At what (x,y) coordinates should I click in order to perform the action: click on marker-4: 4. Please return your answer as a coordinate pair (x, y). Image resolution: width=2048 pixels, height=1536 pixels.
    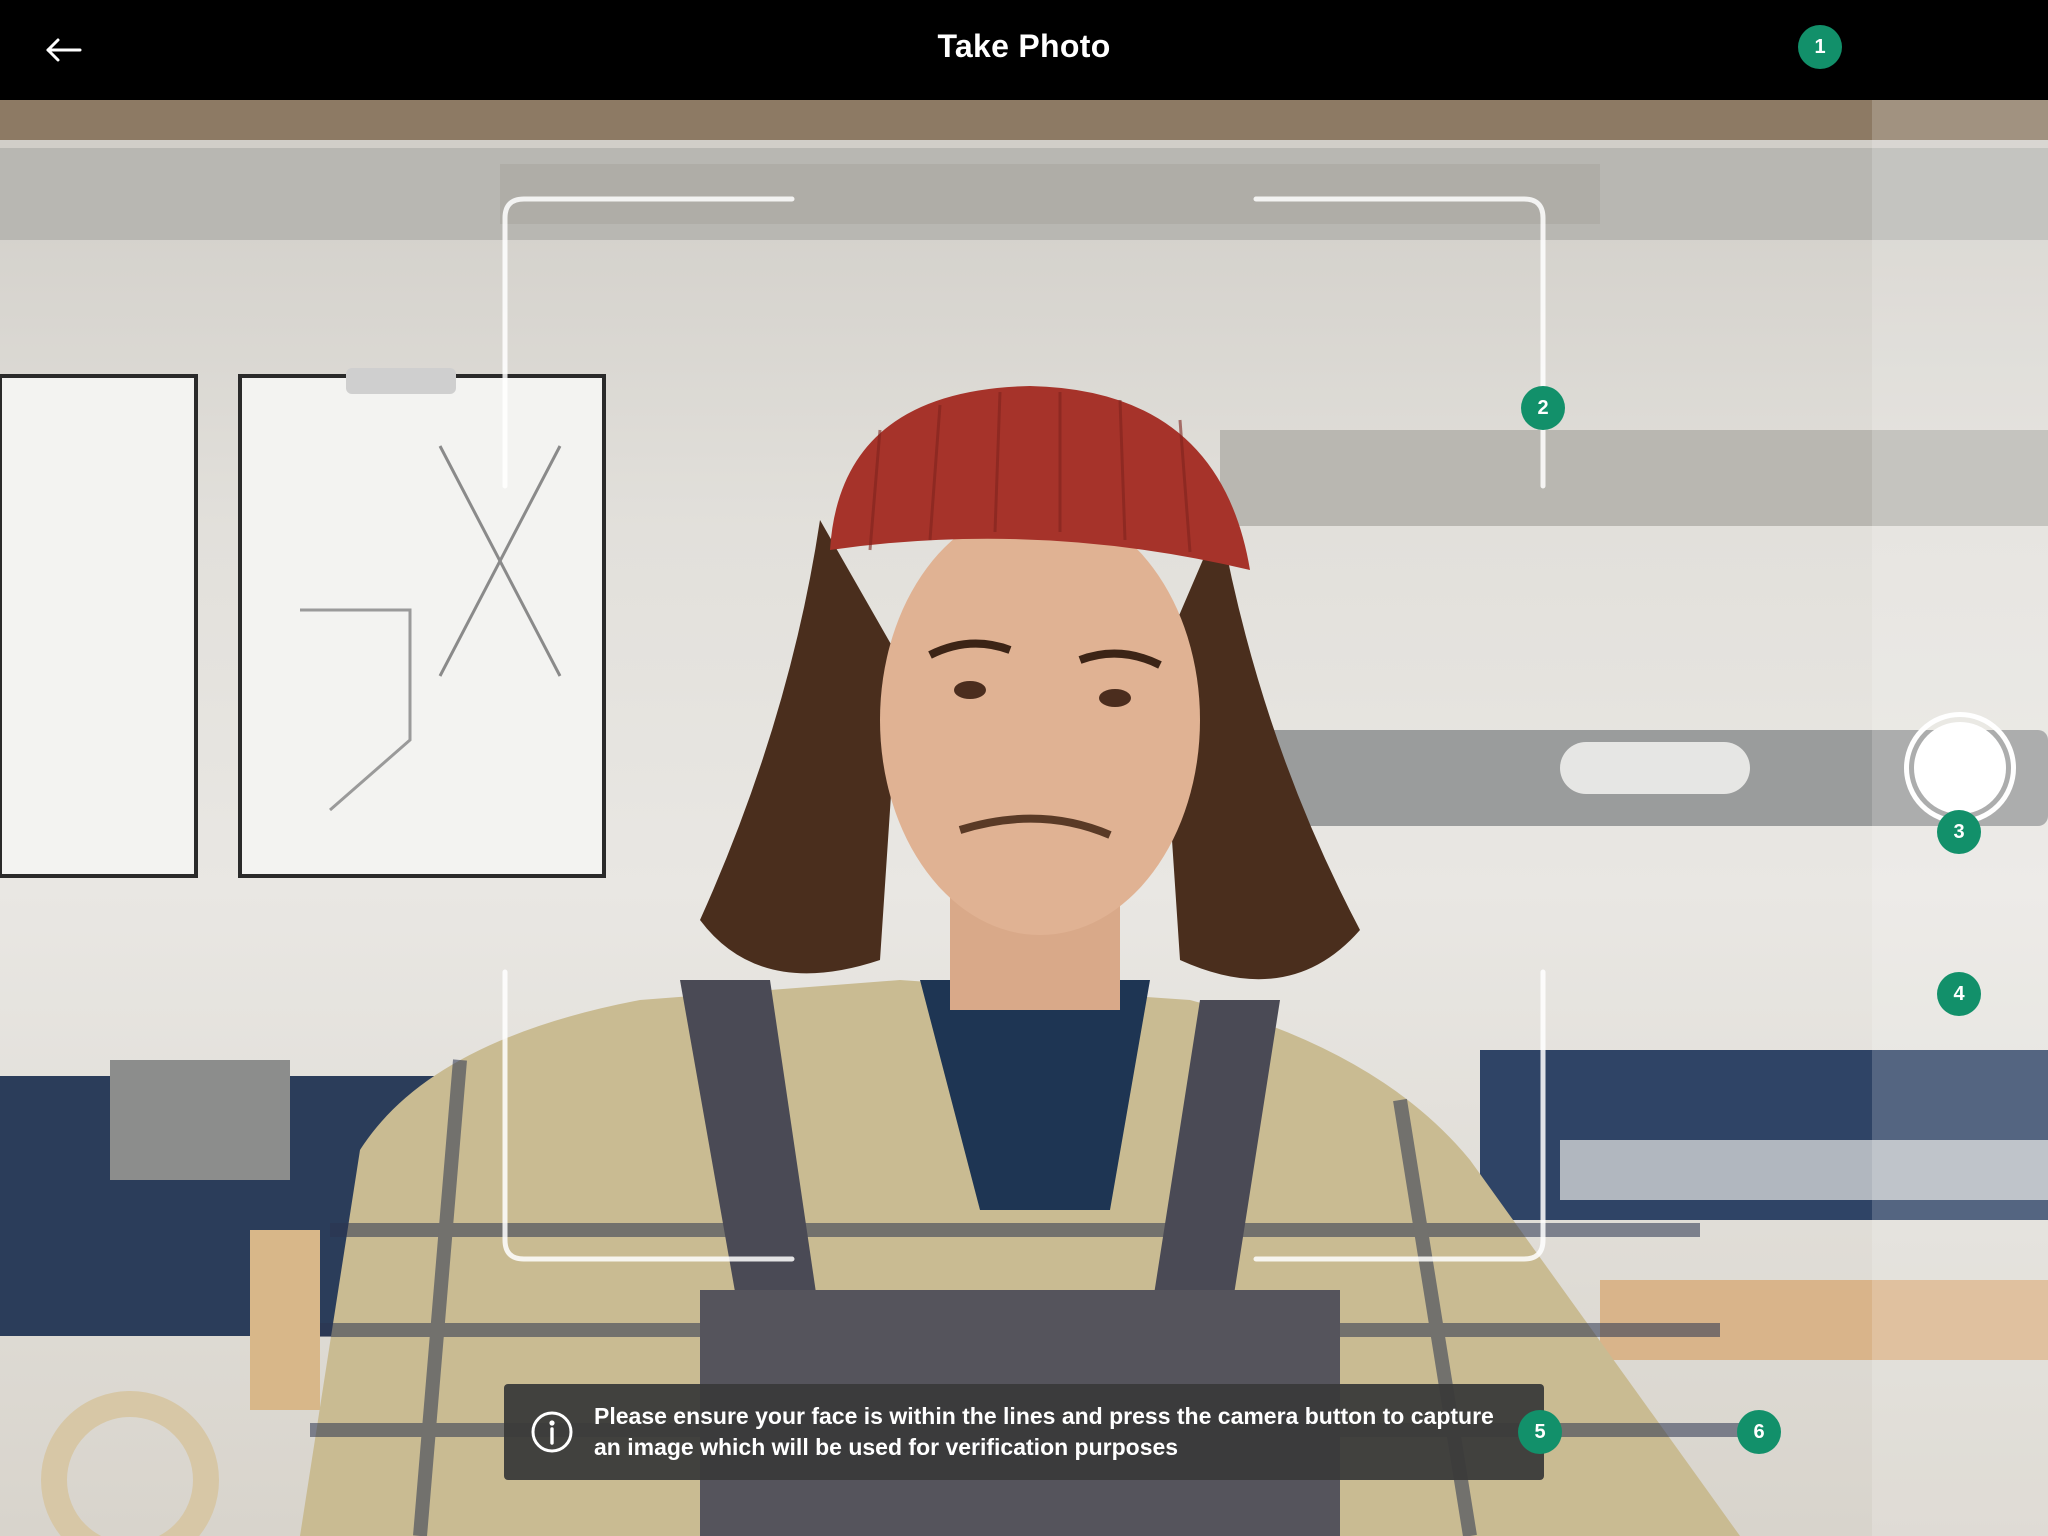
    Looking at the image, I should click on (1959, 994).